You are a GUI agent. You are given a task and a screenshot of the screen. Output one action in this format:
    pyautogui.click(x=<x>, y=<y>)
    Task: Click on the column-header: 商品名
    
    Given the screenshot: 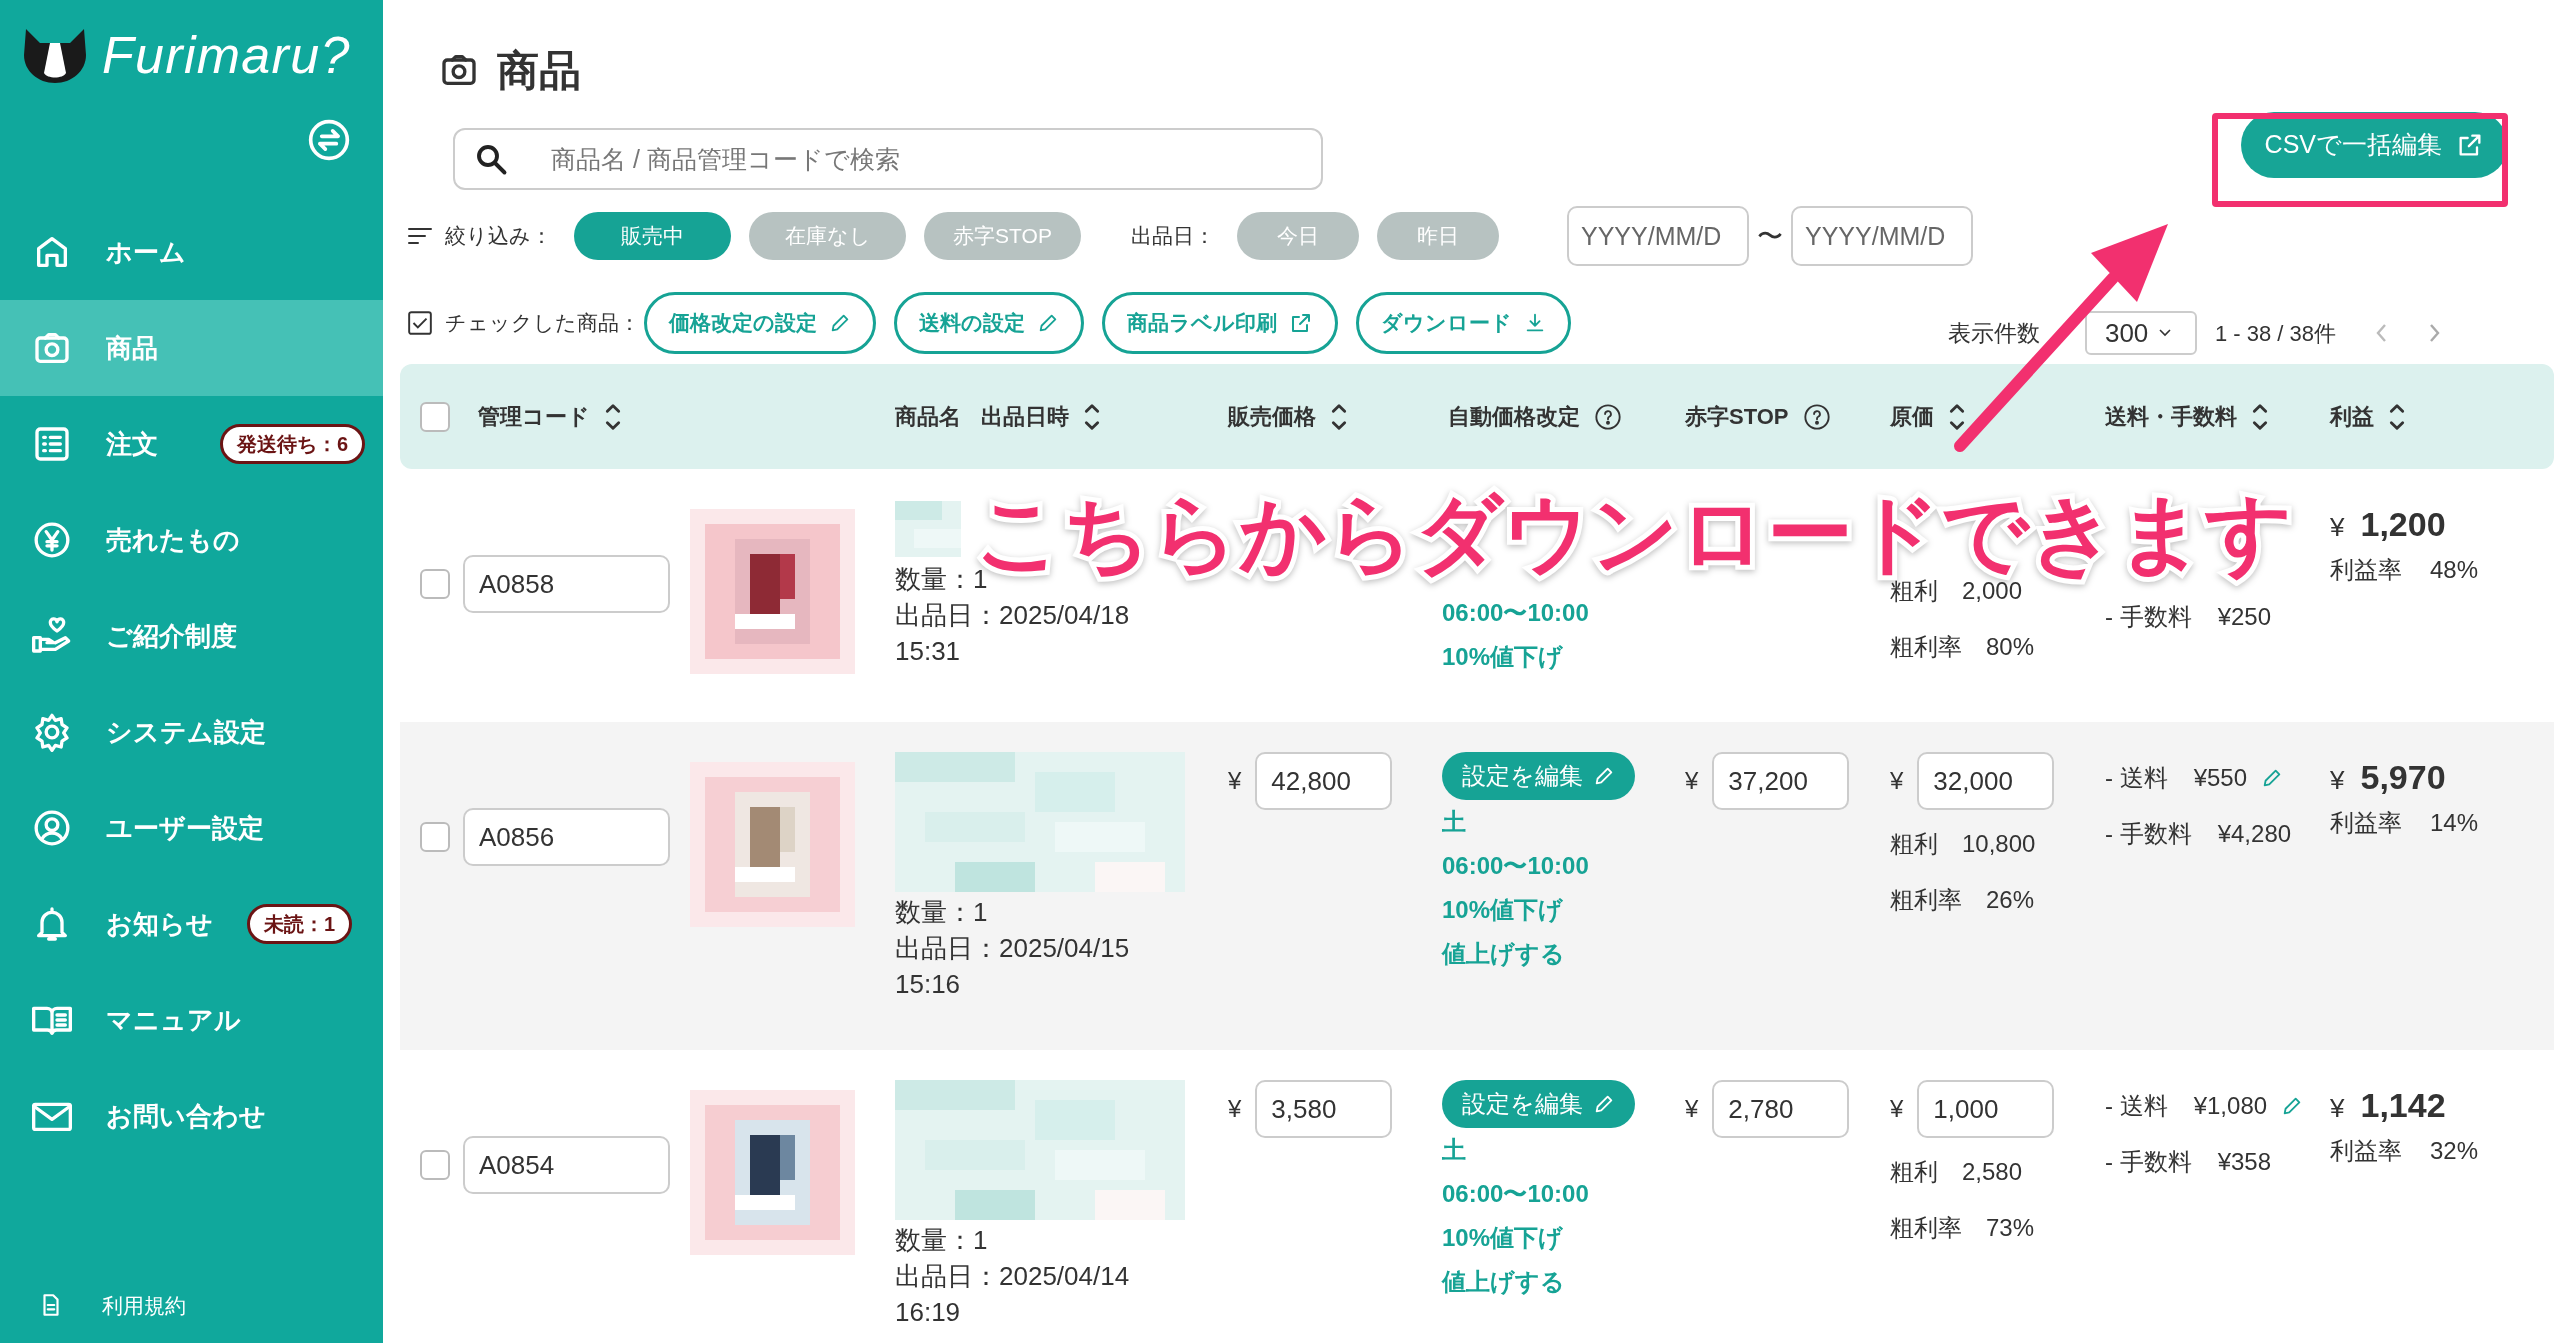 What is the action you would take?
    pyautogui.click(x=928, y=417)
    